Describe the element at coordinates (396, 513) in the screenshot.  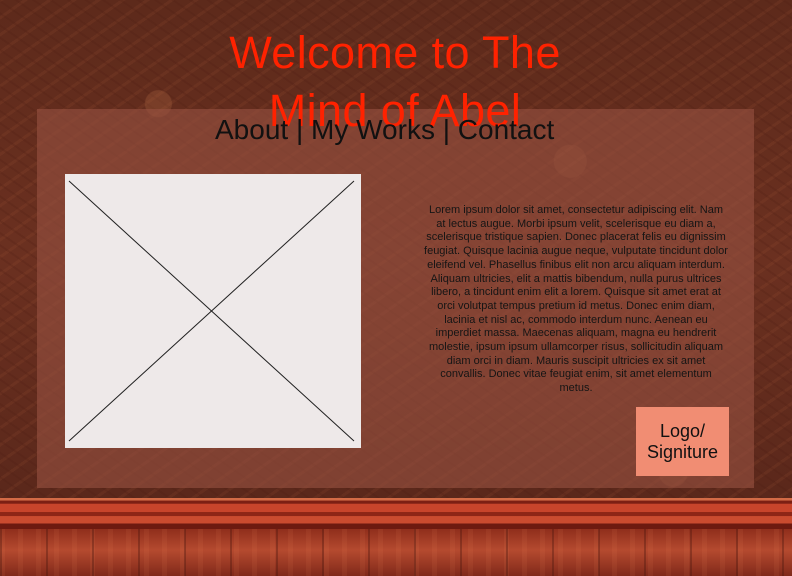
I see `floor-rail` at that location.